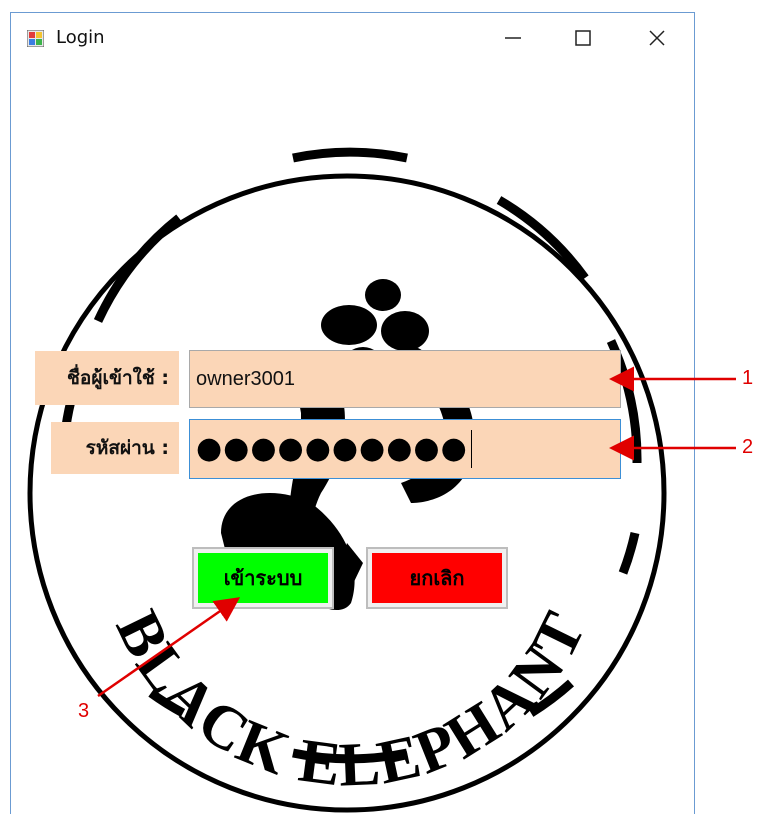  What do you see at coordinates (84, 711) in the screenshot?
I see `annotation-label-3: 3` at bounding box center [84, 711].